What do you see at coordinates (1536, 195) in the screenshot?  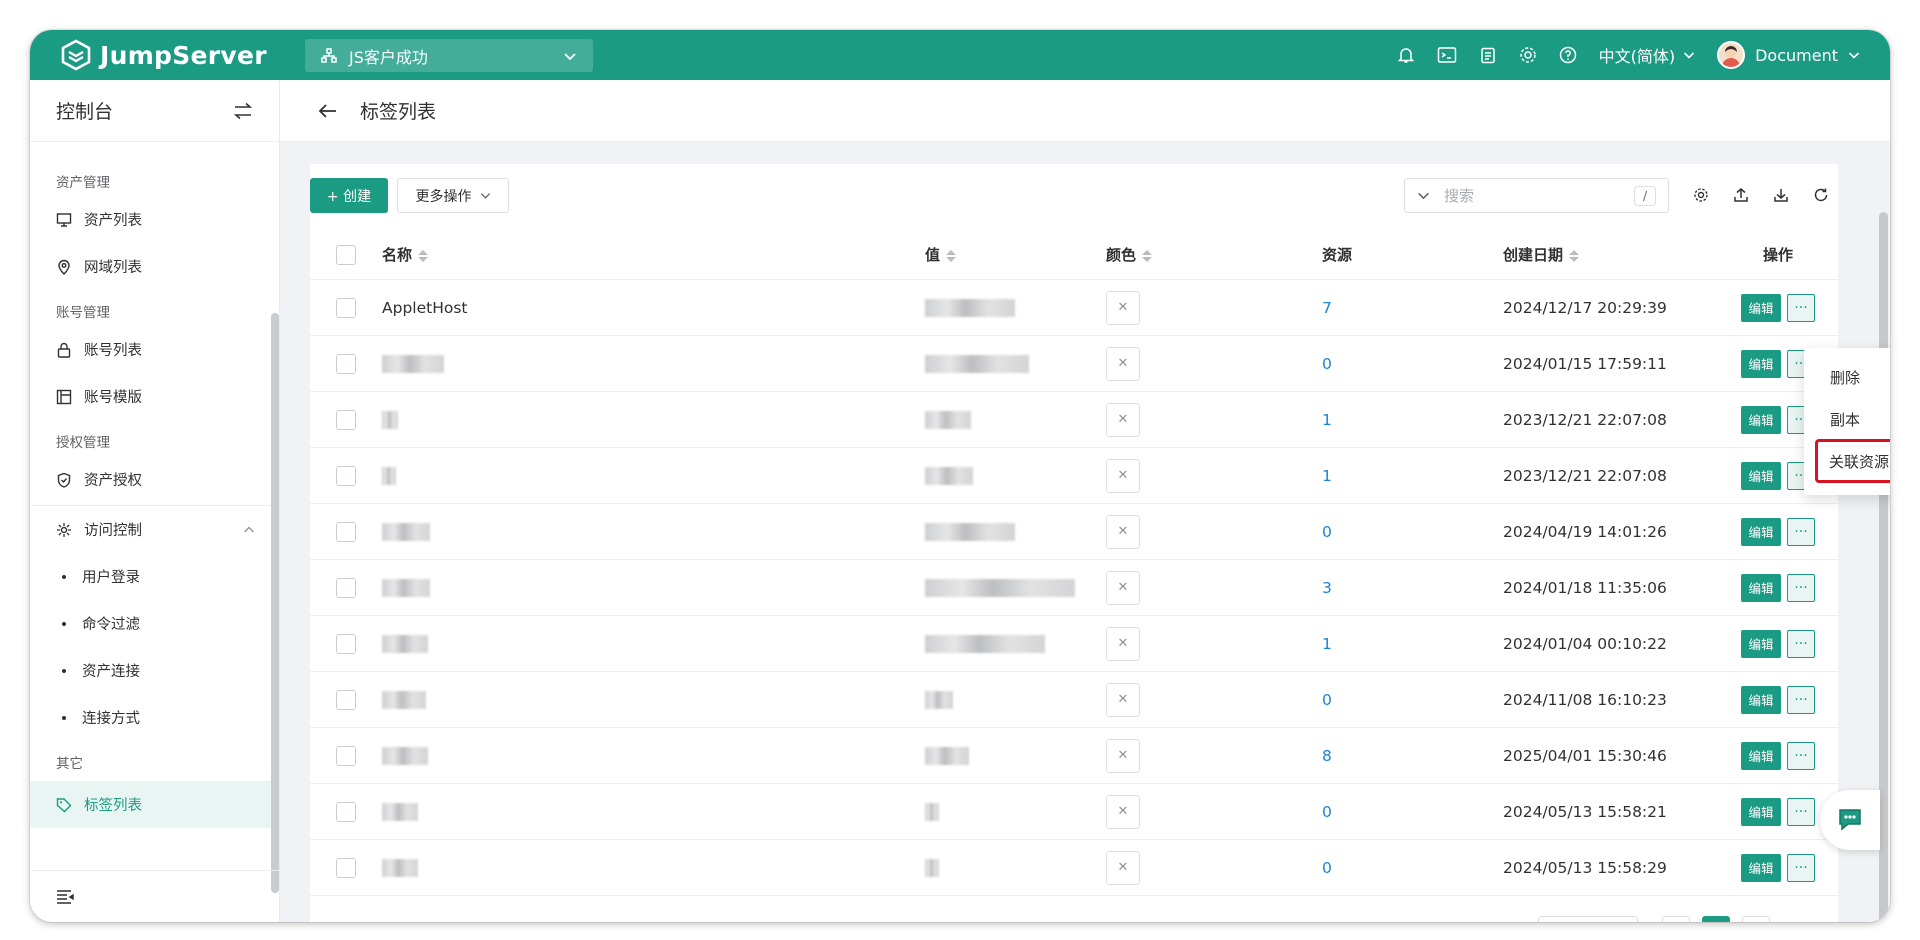 I see `search-input: 搜索 /` at bounding box center [1536, 195].